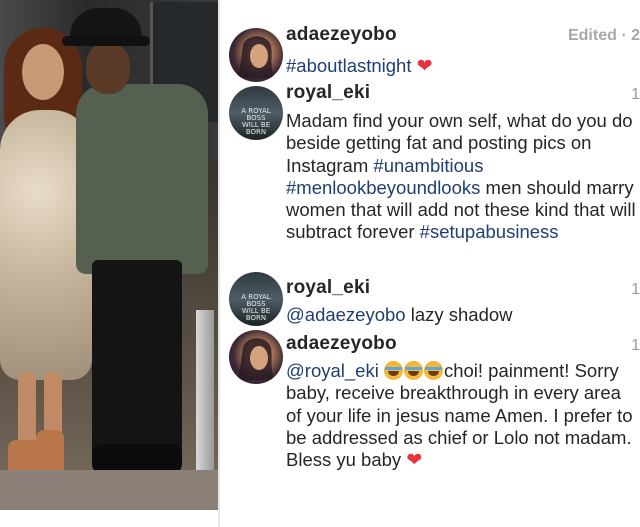  What do you see at coordinates (142, 179) in the screenshot?
I see `photo-man-shirt` at bounding box center [142, 179].